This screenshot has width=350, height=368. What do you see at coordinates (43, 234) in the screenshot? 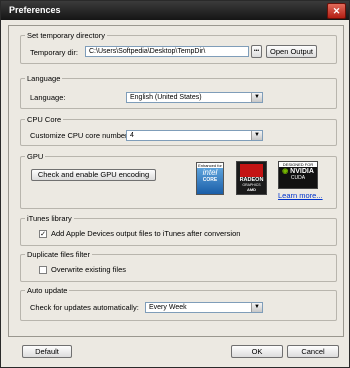
I see `itunes-checkbox: ✓` at bounding box center [43, 234].